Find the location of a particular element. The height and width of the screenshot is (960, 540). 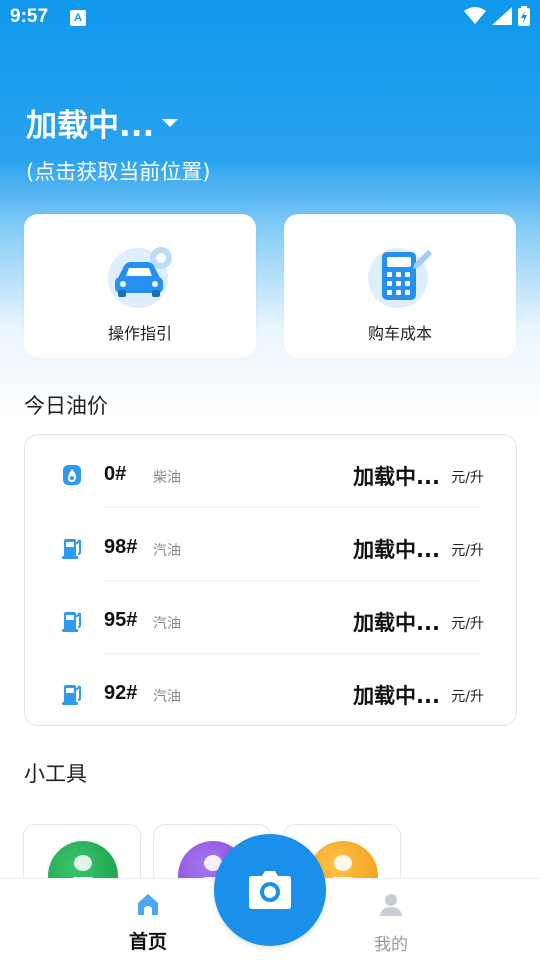

home-icon is located at coordinates (148, 904).